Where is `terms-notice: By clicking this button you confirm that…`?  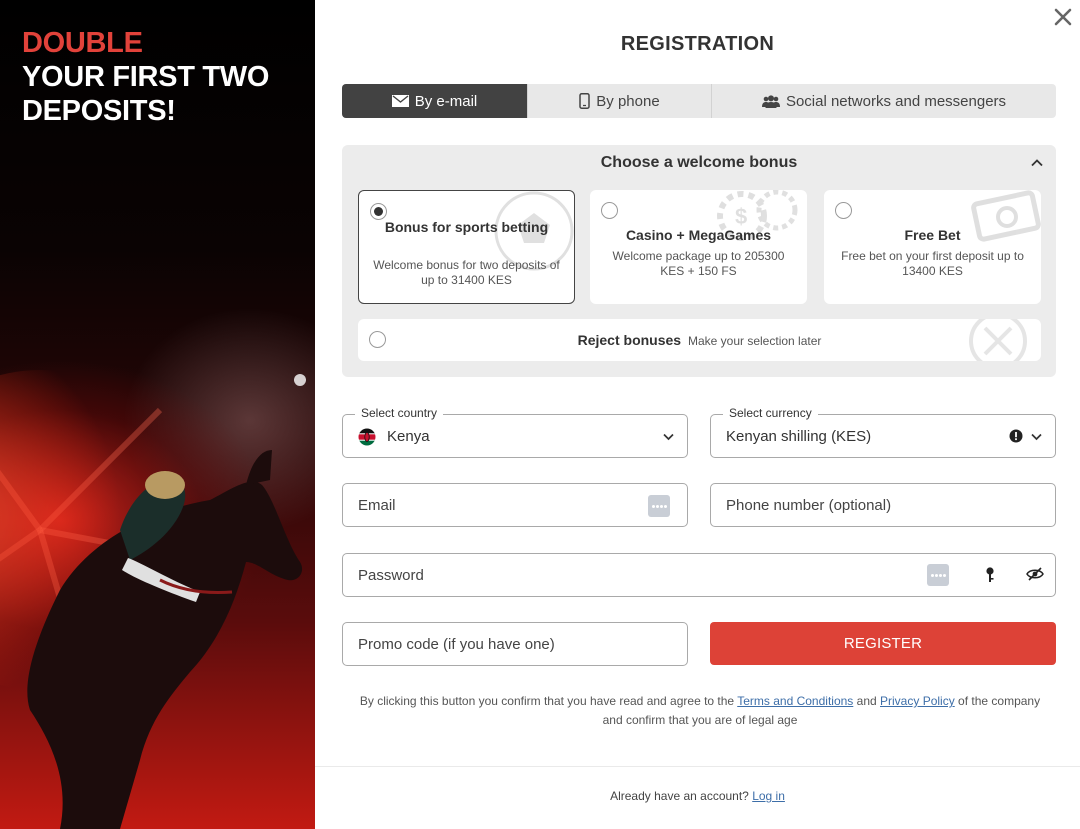 terms-notice: By clicking this button you confirm that… is located at coordinates (700, 711).